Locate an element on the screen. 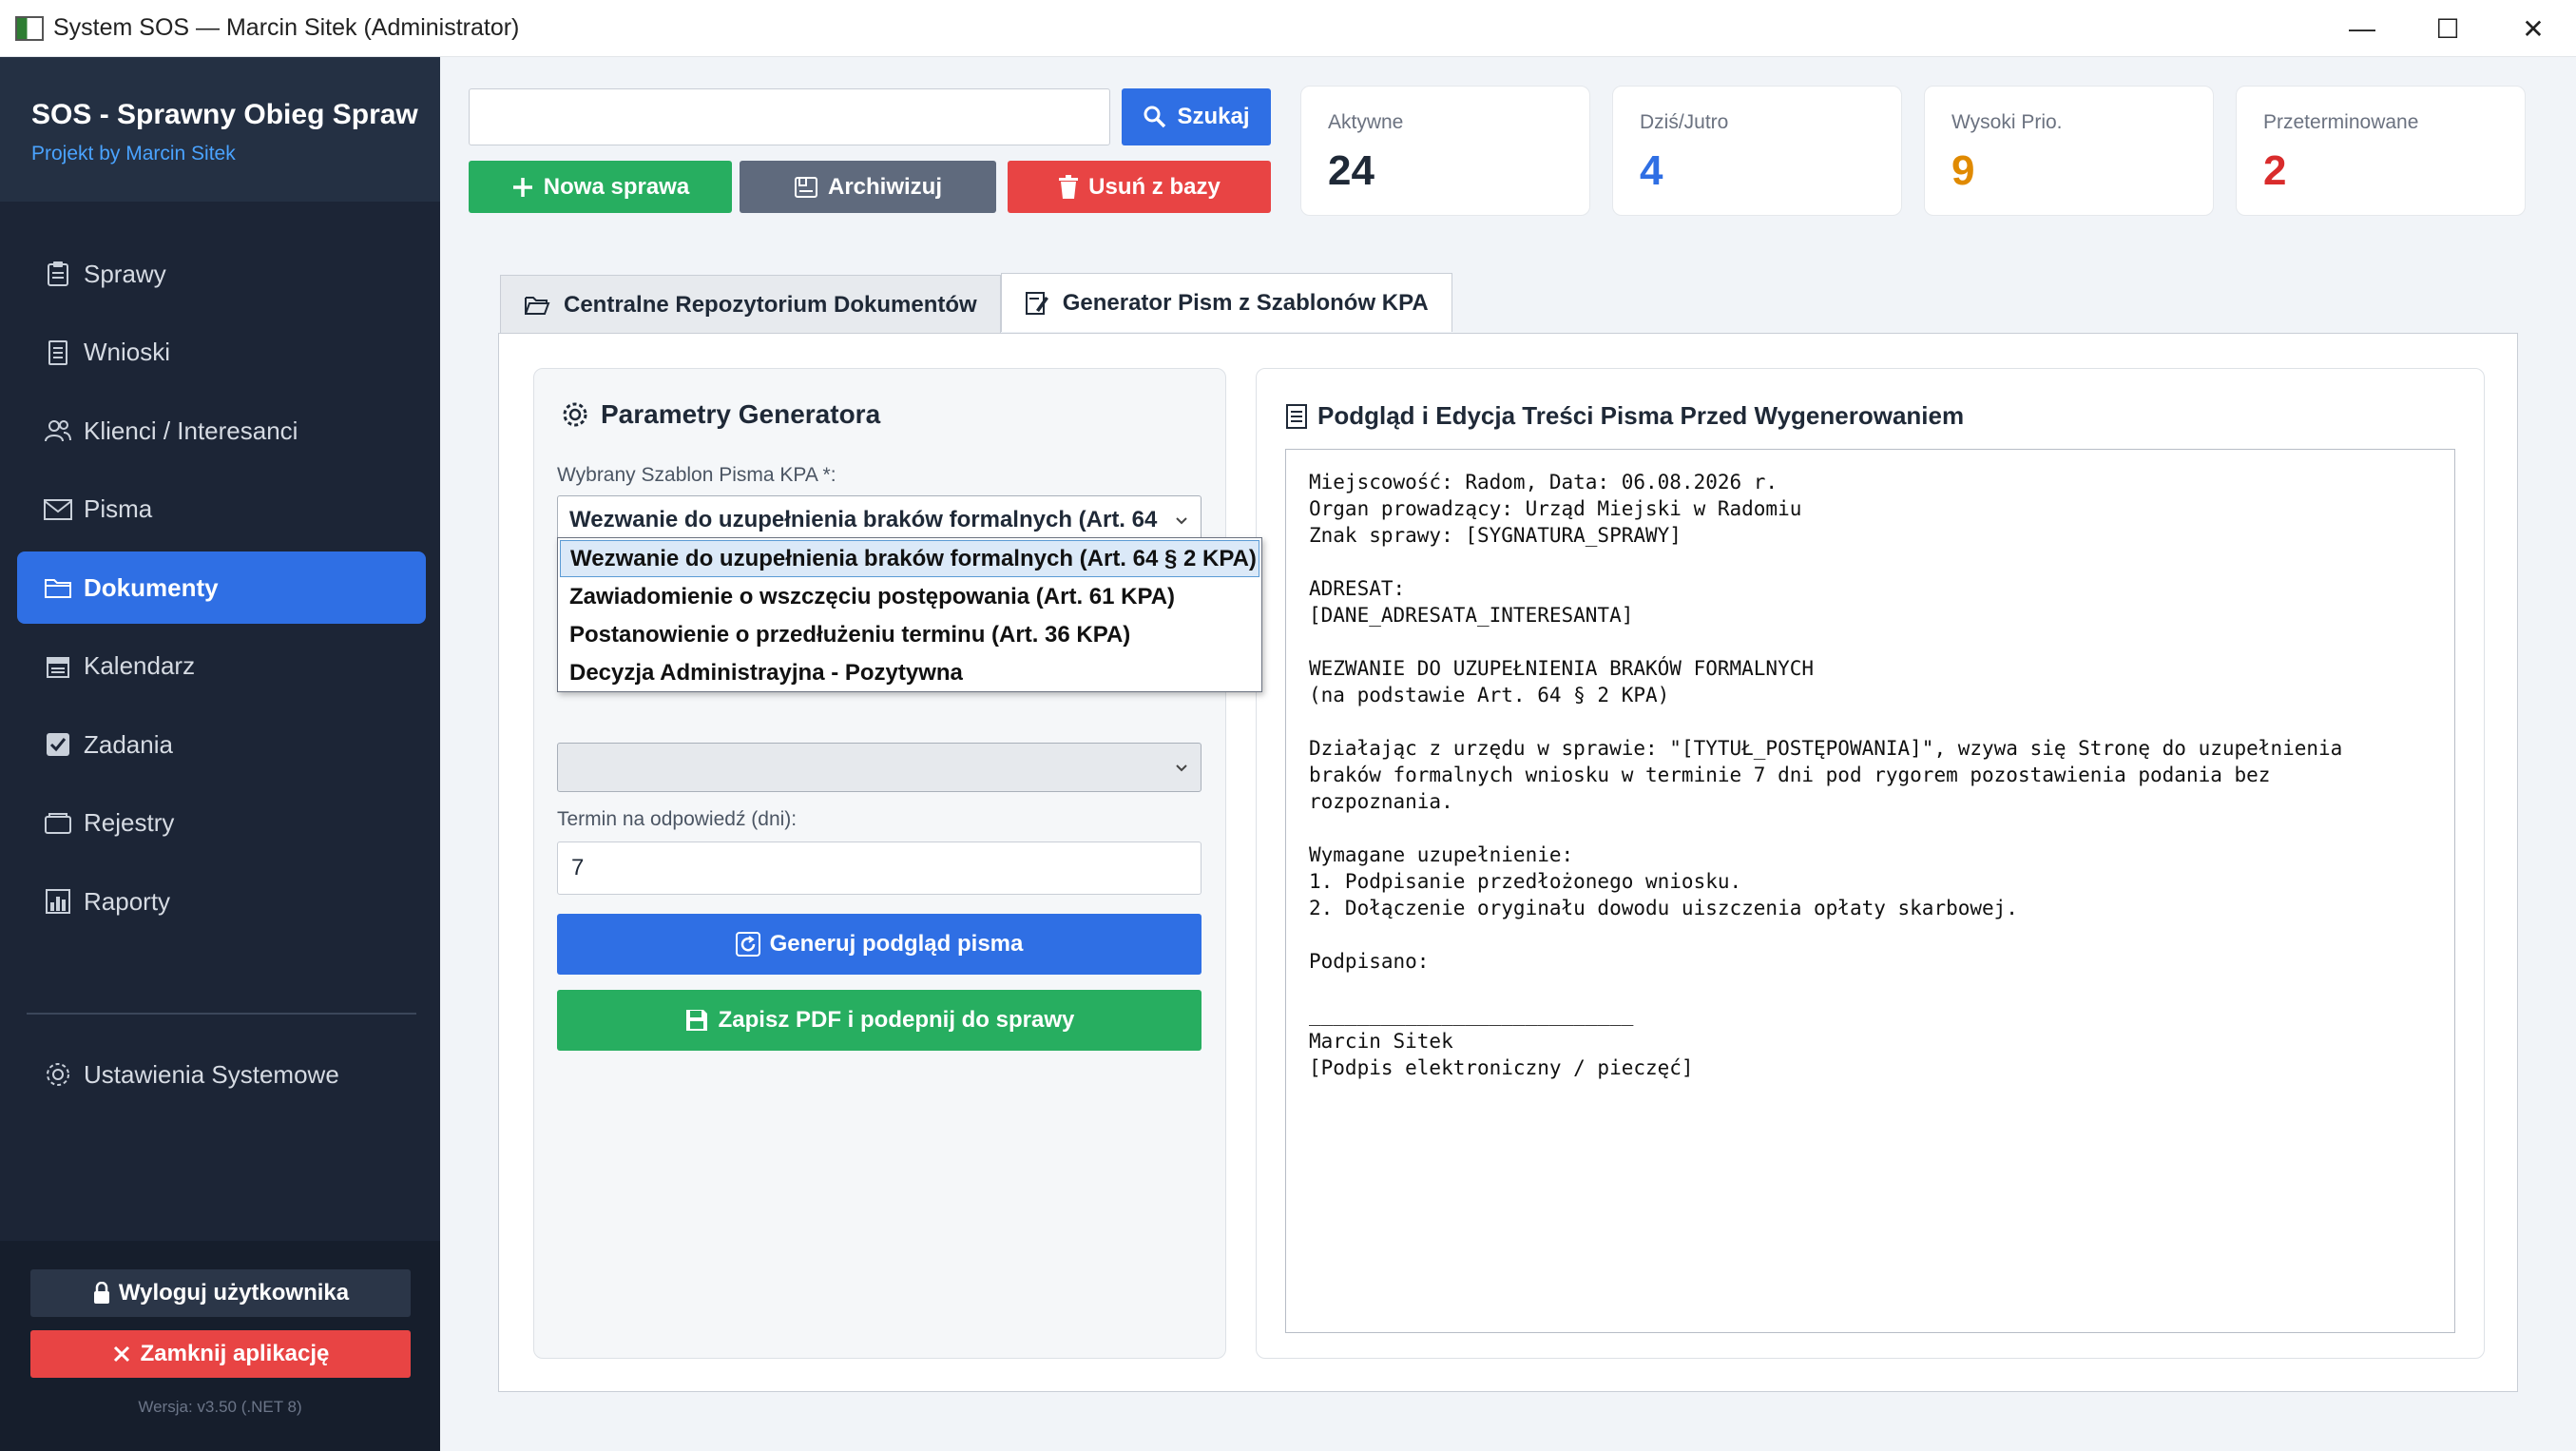 The image size is (2576, 1451). tab-label: Centralne Repozytorium Dokumentów is located at coordinates (771, 304).